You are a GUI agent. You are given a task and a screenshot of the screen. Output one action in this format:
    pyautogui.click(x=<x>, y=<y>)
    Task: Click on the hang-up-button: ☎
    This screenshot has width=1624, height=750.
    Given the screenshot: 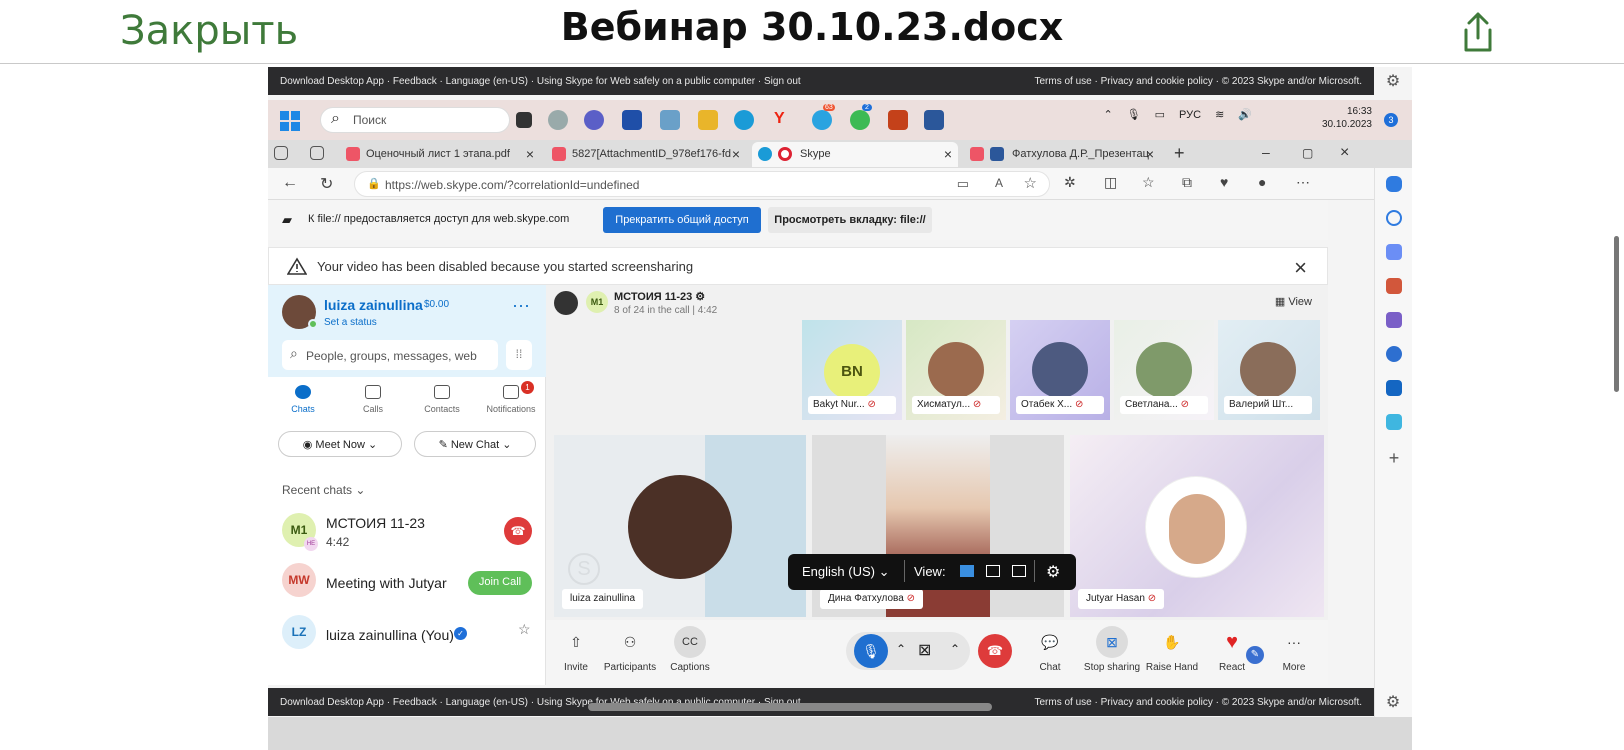 What is the action you would take?
    pyautogui.click(x=995, y=651)
    